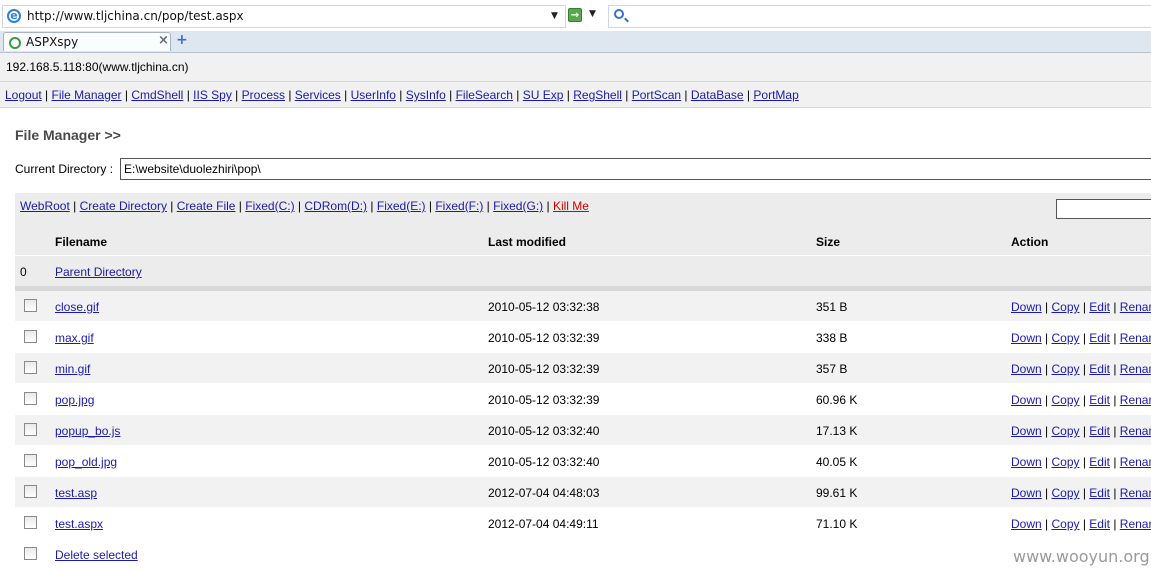 This screenshot has width=1151, height=570. I want to click on url-field: e http://www.tljchina.cn/pop/test.aspx ▼, so click(284, 16).